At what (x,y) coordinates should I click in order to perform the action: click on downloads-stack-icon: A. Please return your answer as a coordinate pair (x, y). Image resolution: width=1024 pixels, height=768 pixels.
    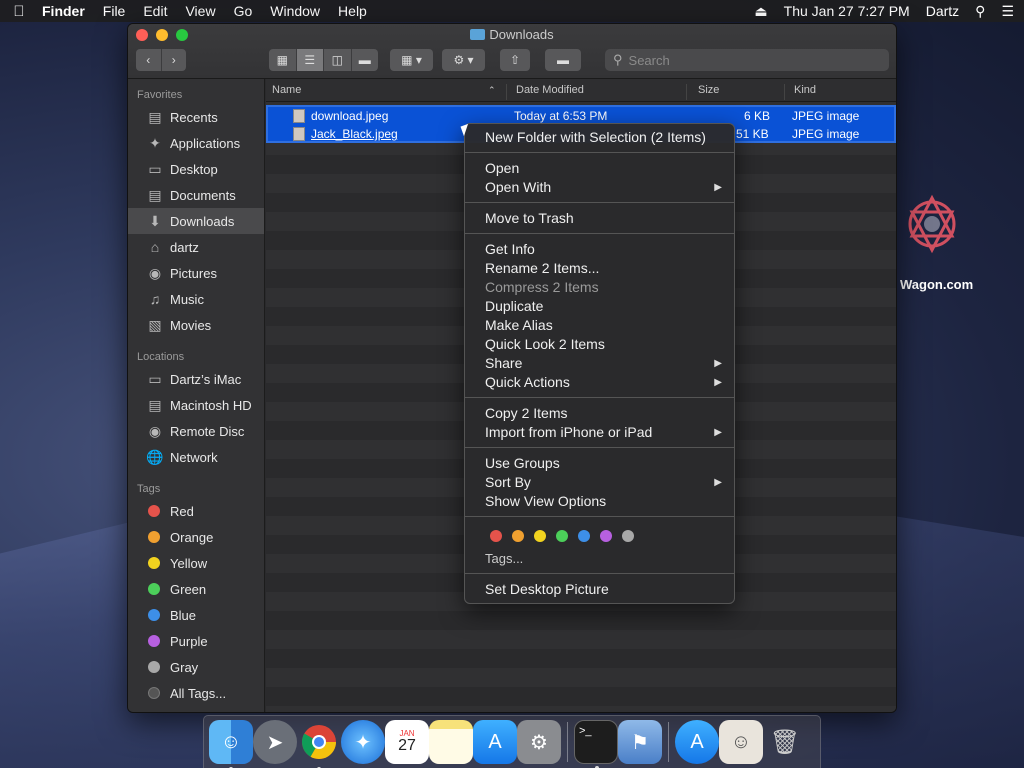
    Looking at the image, I should click on (697, 742).